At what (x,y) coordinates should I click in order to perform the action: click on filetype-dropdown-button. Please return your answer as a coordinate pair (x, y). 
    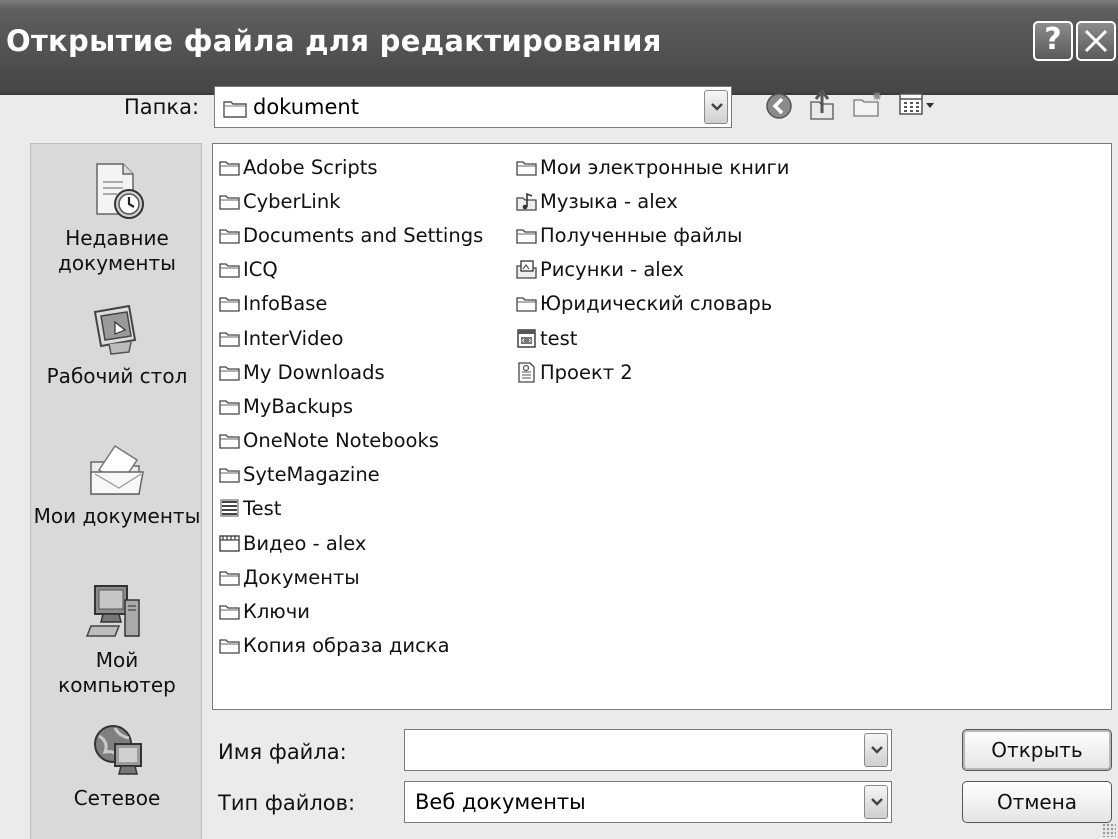
    Looking at the image, I should click on (876, 802).